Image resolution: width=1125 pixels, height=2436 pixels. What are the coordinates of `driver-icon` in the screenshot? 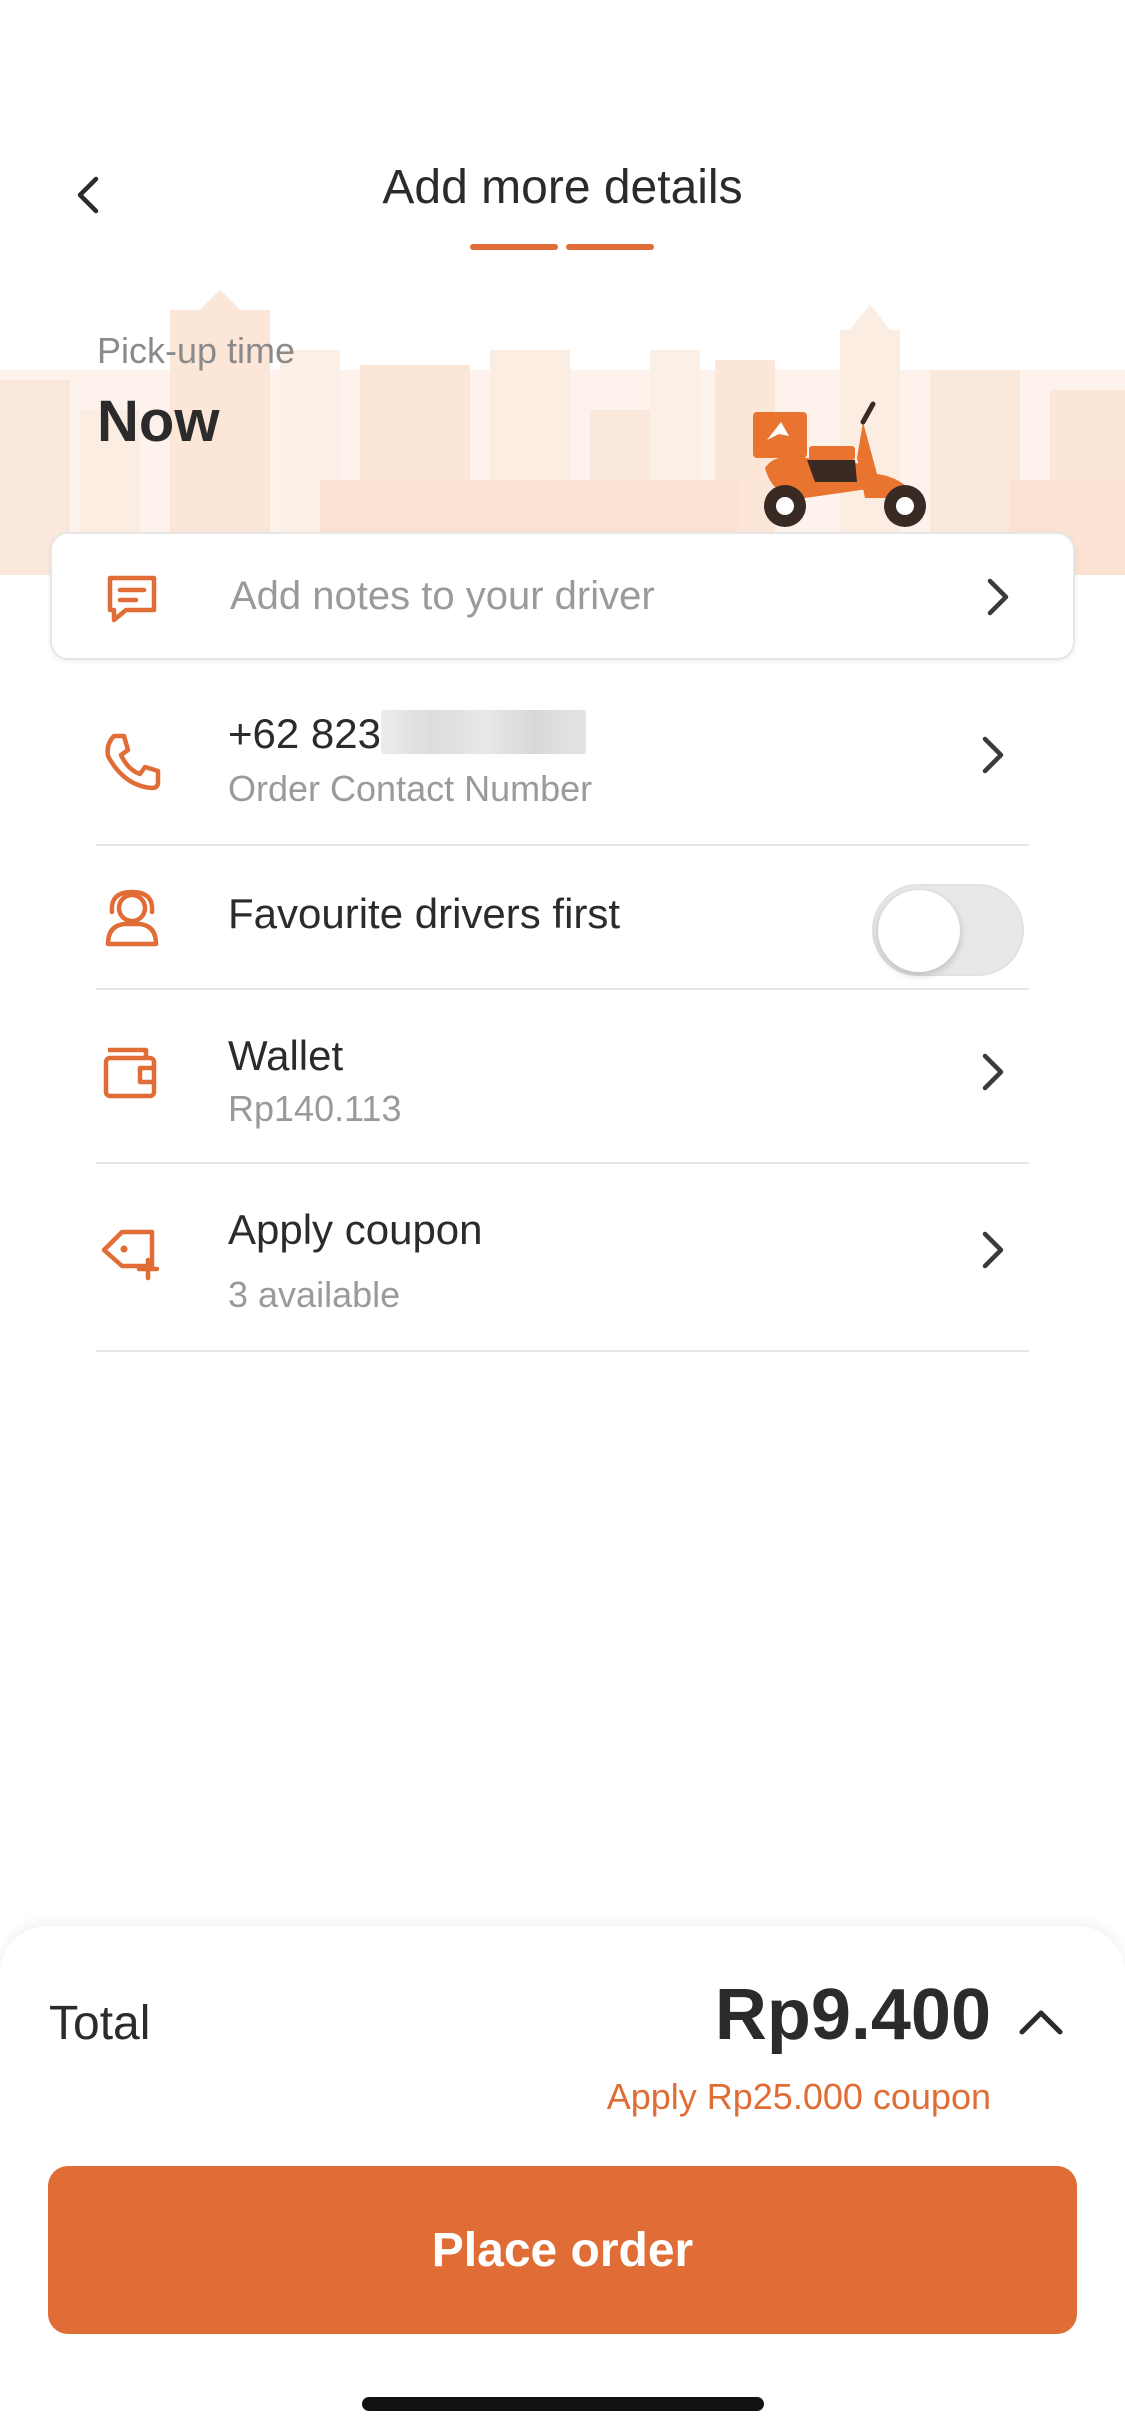 It's located at (132, 918).